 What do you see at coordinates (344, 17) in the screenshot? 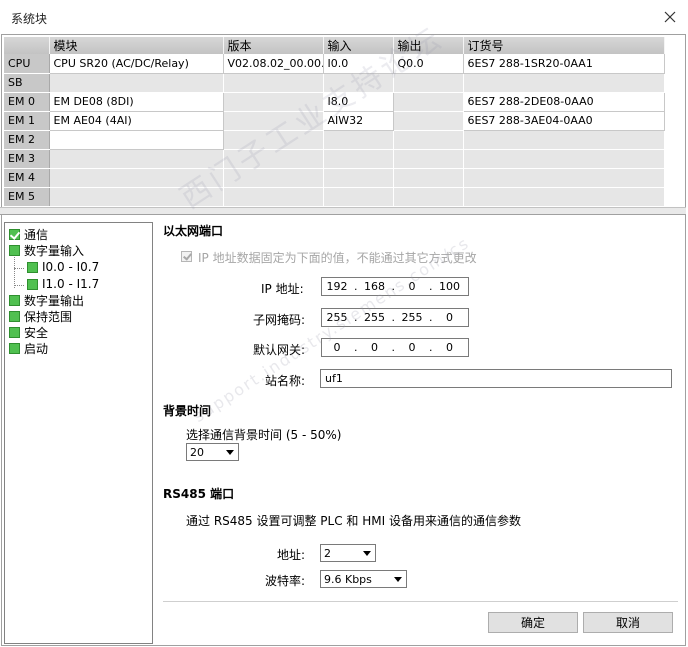
I see `title-bar: 系统块` at bounding box center [344, 17].